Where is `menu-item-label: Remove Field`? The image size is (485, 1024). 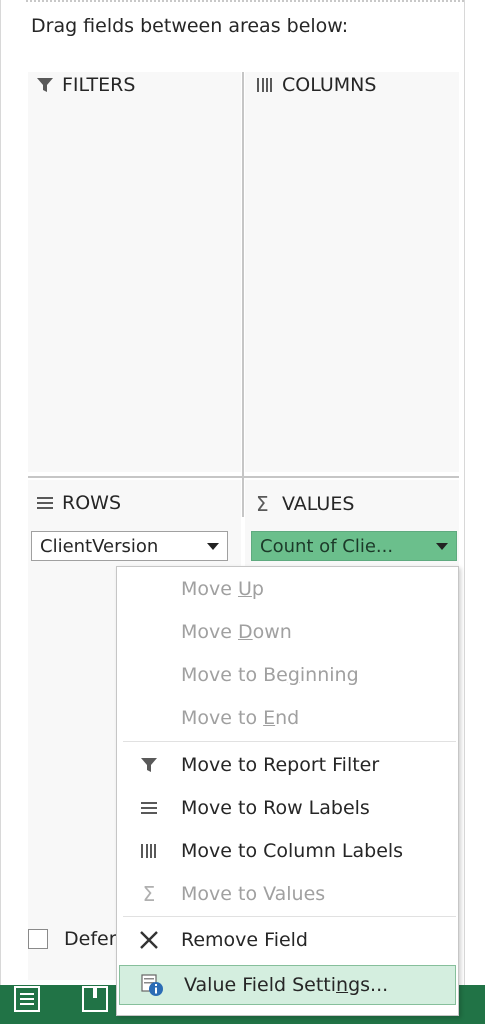
menu-item-label: Remove Field is located at coordinates (244, 940).